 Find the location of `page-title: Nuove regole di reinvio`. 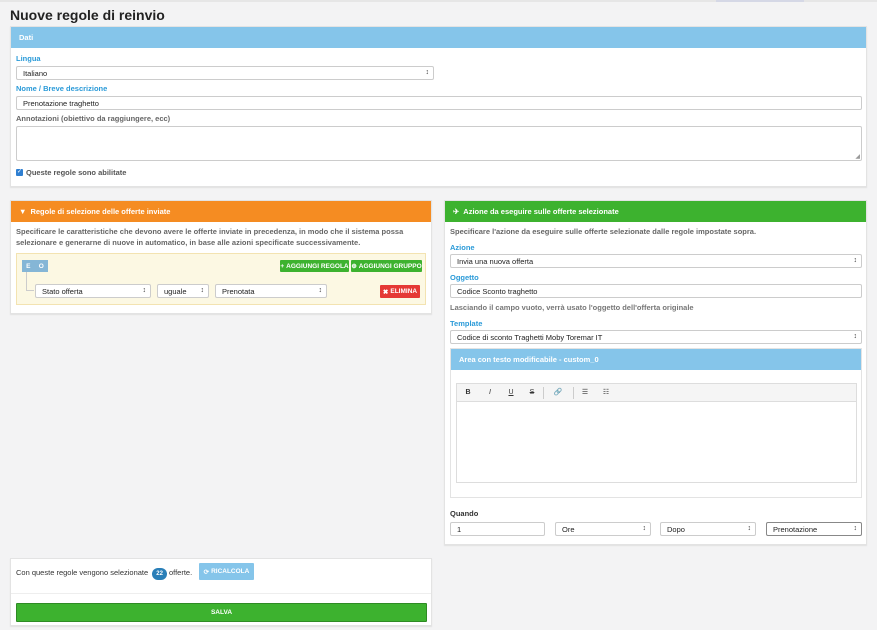

page-title: Nuove regole di reinvio is located at coordinates (87, 15).